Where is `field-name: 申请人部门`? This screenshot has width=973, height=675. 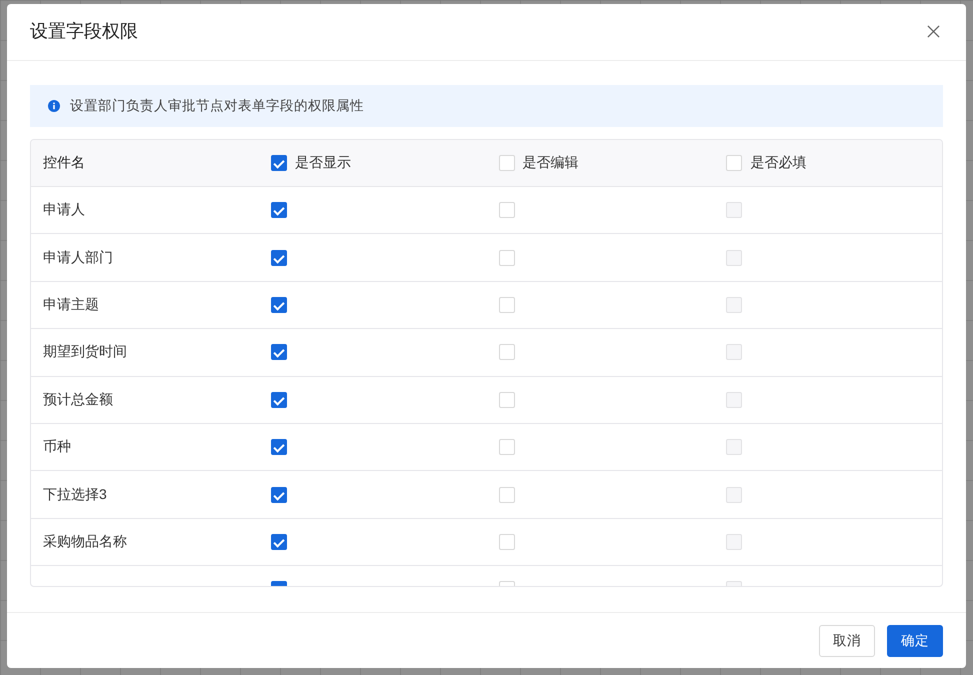
field-name: 申请人部门 is located at coordinates (78, 257).